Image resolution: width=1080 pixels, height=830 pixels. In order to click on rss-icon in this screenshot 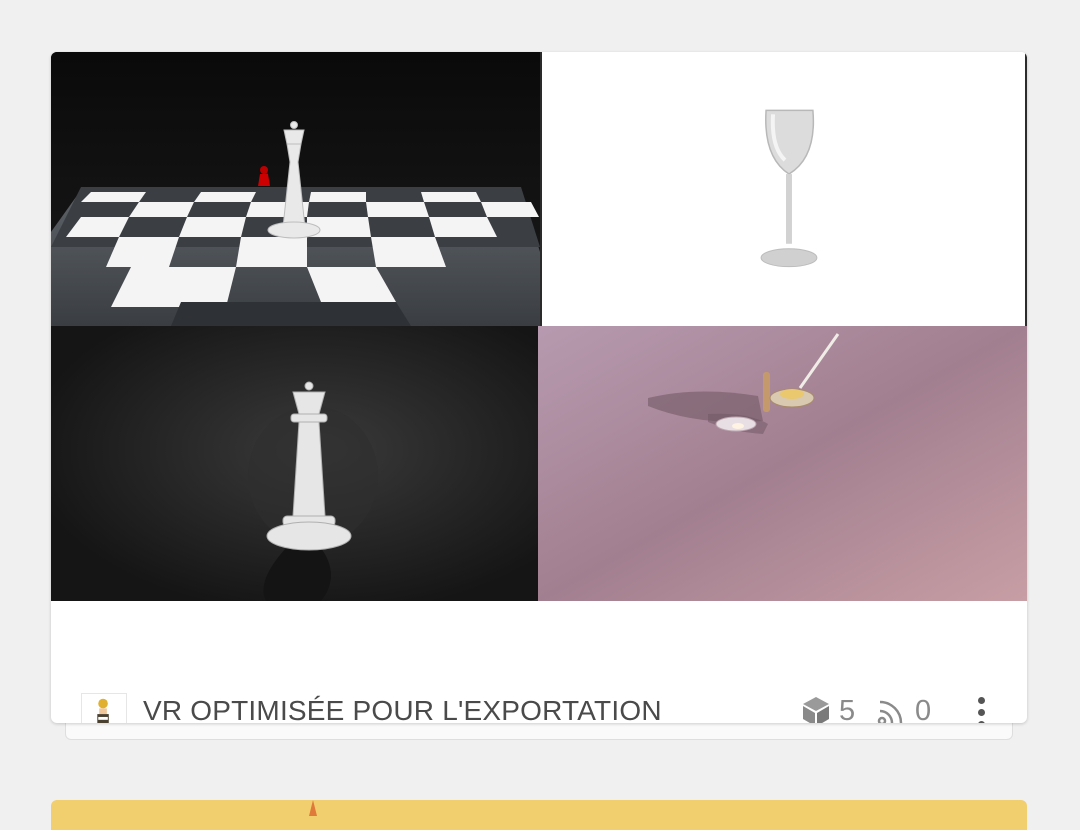, I will do `click(890, 711)`.